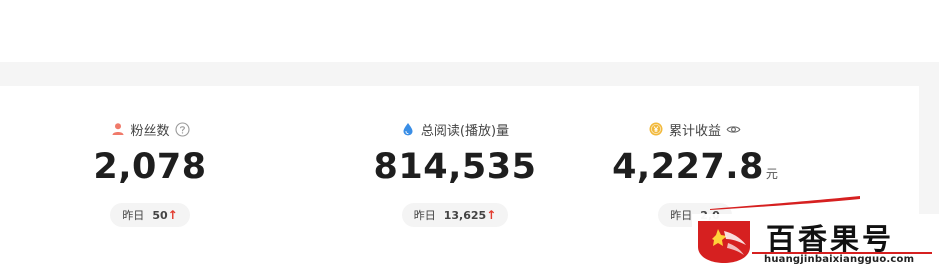 This screenshot has width=939, height=270. I want to click on stat-income-unit: 元, so click(771, 174).